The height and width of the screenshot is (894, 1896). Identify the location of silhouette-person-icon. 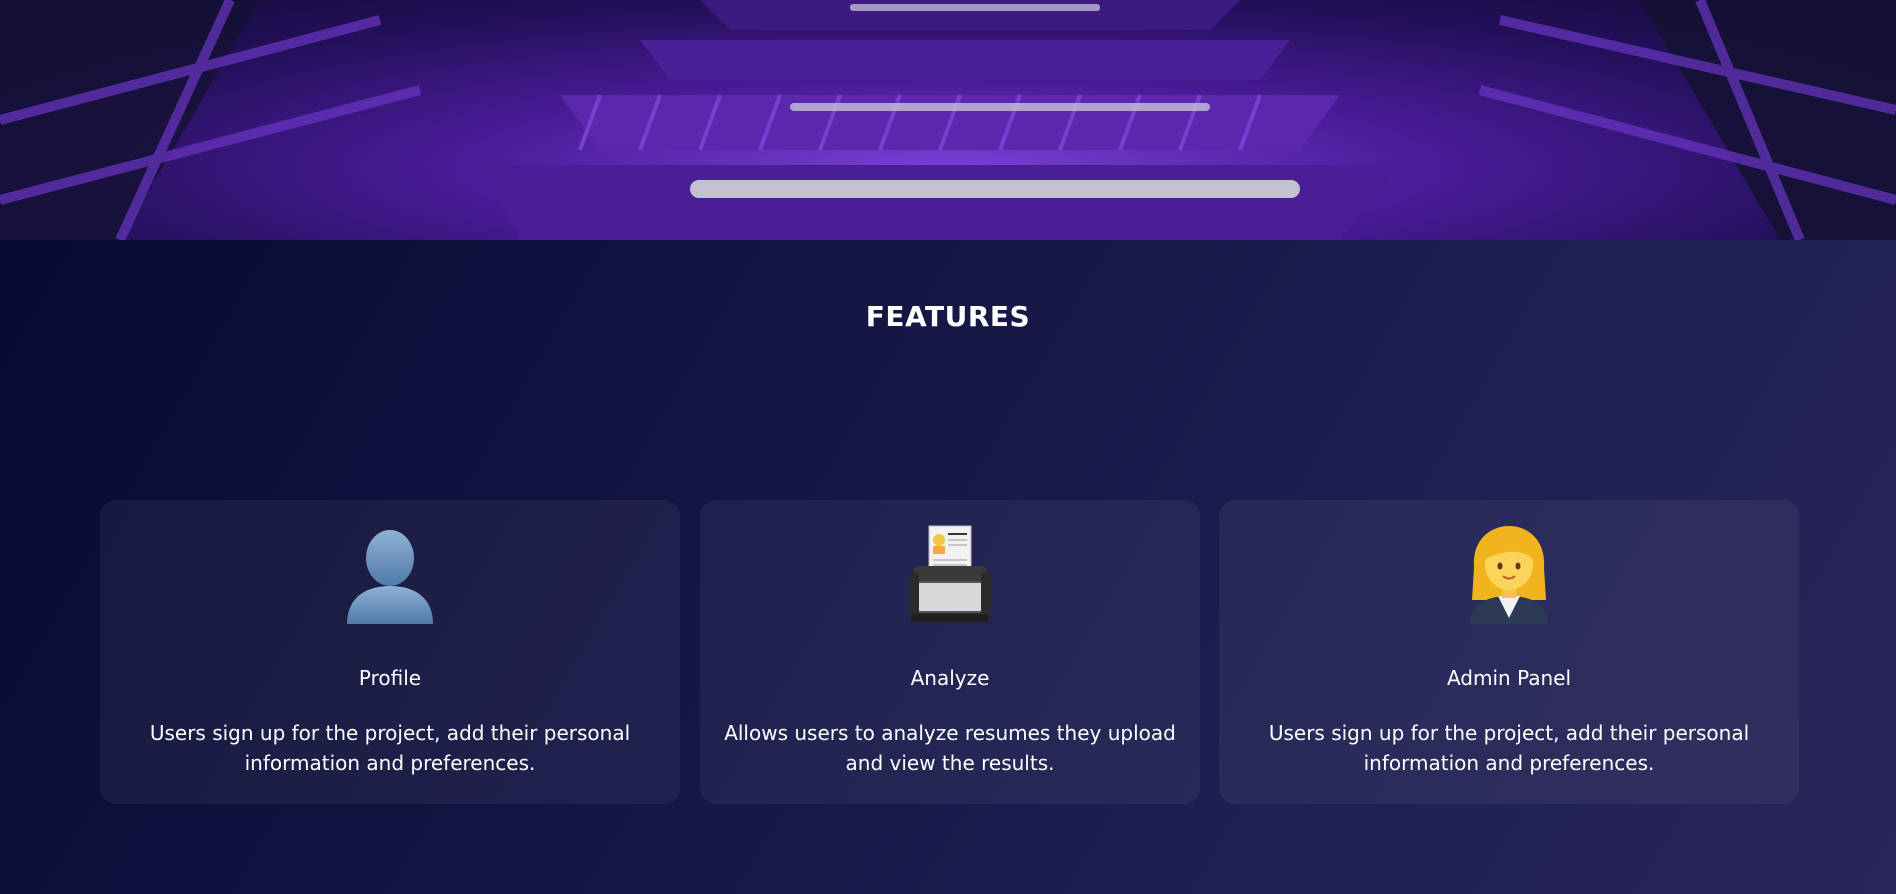
(390, 575).